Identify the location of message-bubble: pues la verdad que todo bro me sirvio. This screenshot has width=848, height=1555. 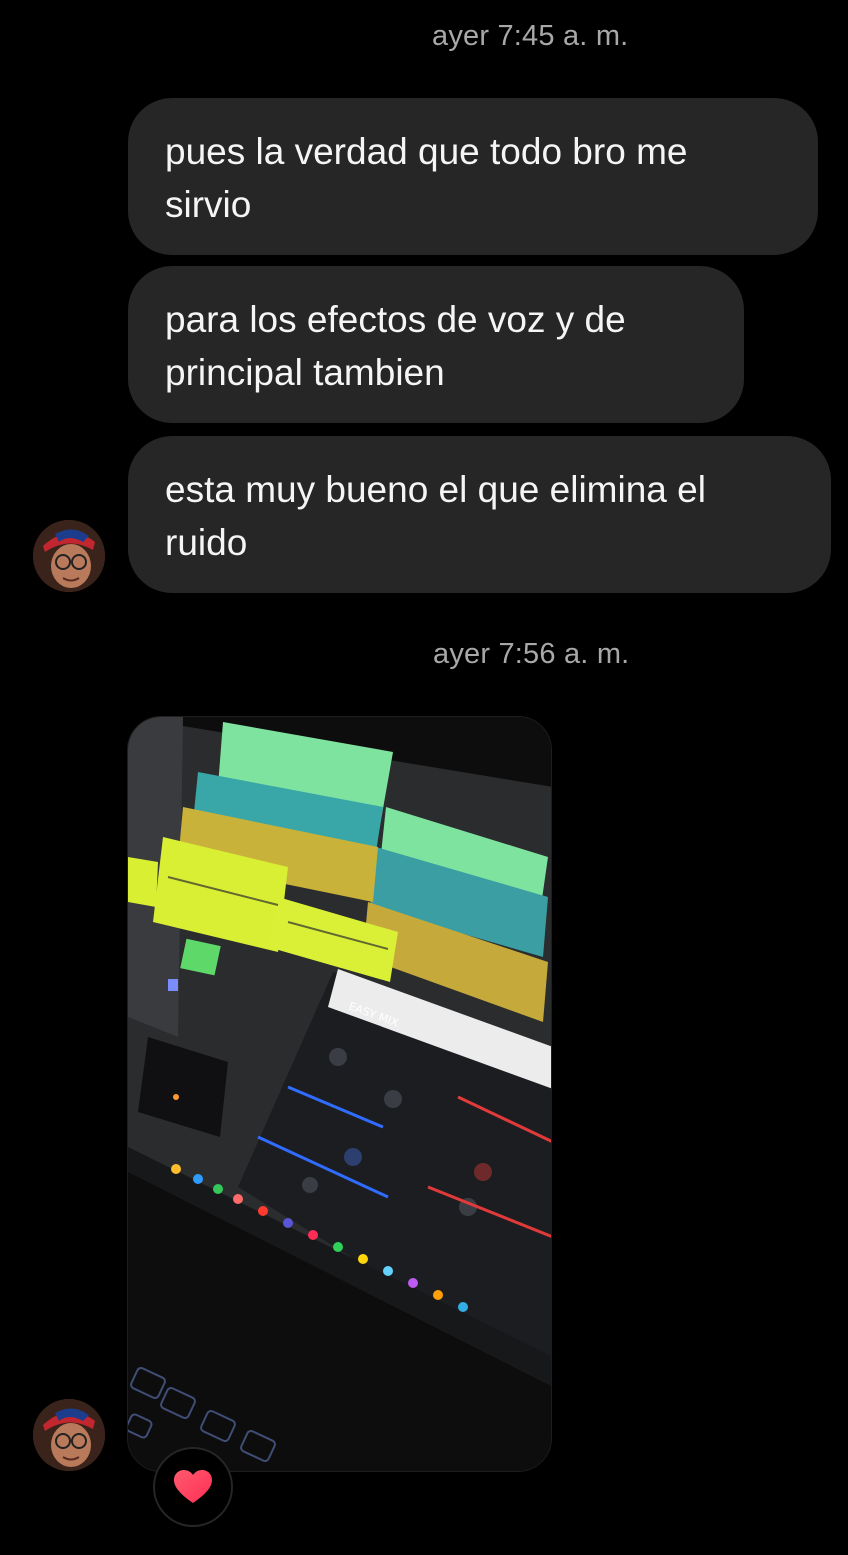
(473, 176).